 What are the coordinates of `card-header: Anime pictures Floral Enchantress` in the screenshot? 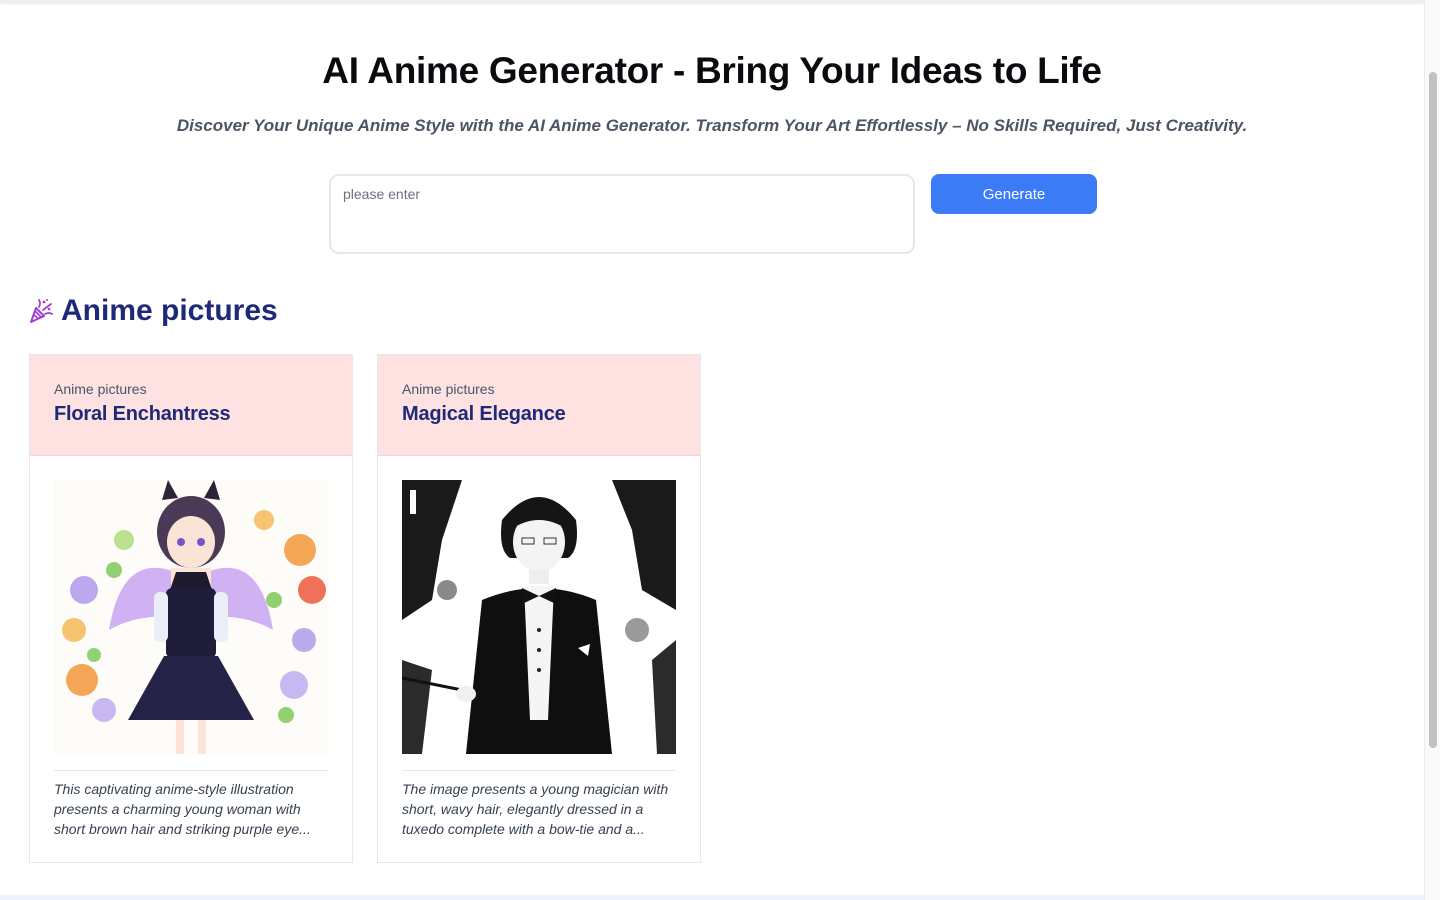 It's located at (191, 405).